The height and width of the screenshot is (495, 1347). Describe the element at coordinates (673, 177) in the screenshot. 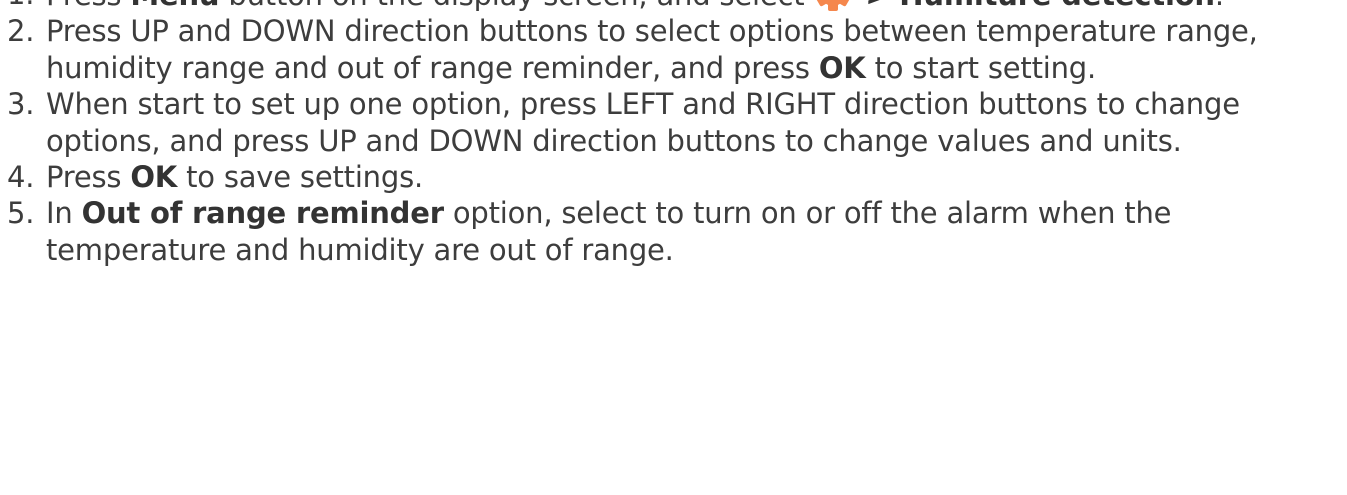

I see `step-4: 4. Press OK to save settings.` at that location.